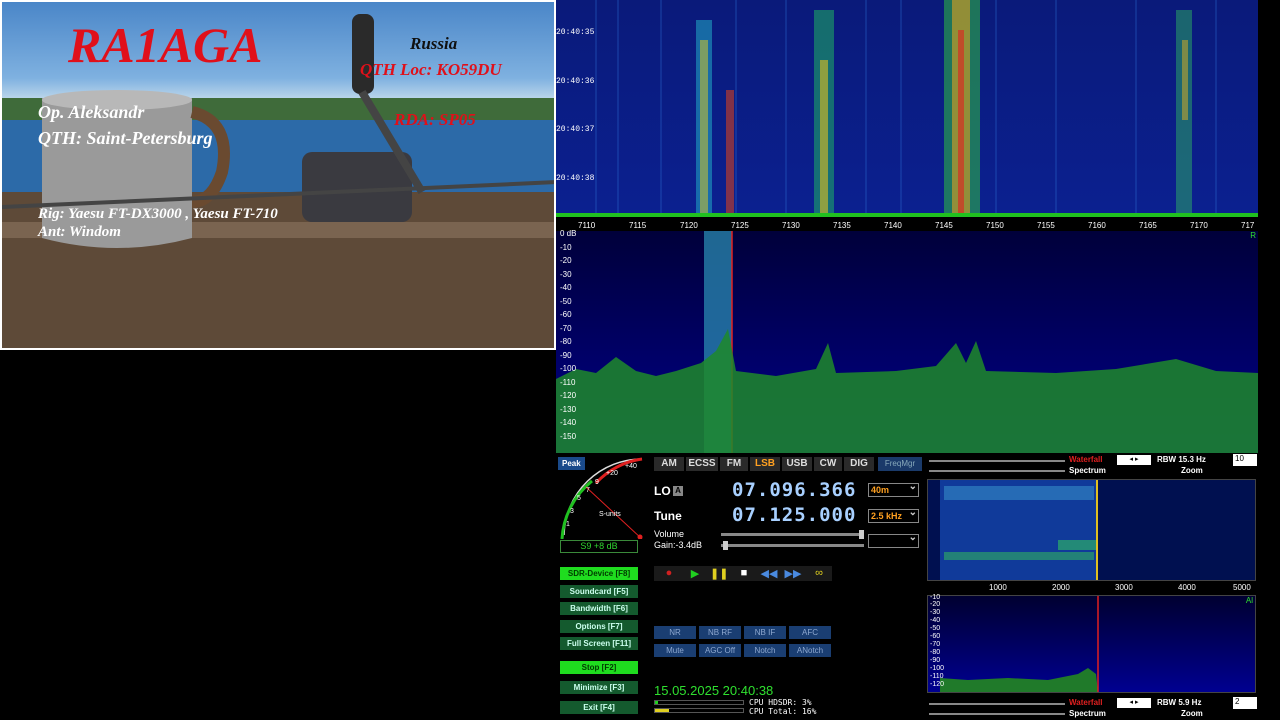  I want to click on smeter-units: S-units, so click(610, 514).